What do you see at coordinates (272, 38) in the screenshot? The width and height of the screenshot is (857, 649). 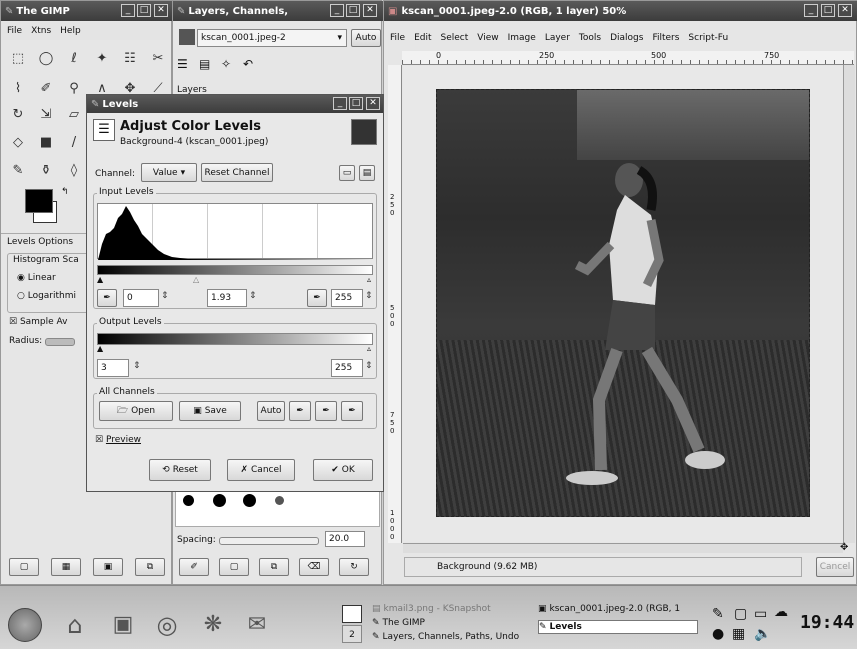 I see `image-select-dropdown: kscan_0001.jpeg-2 ▾` at bounding box center [272, 38].